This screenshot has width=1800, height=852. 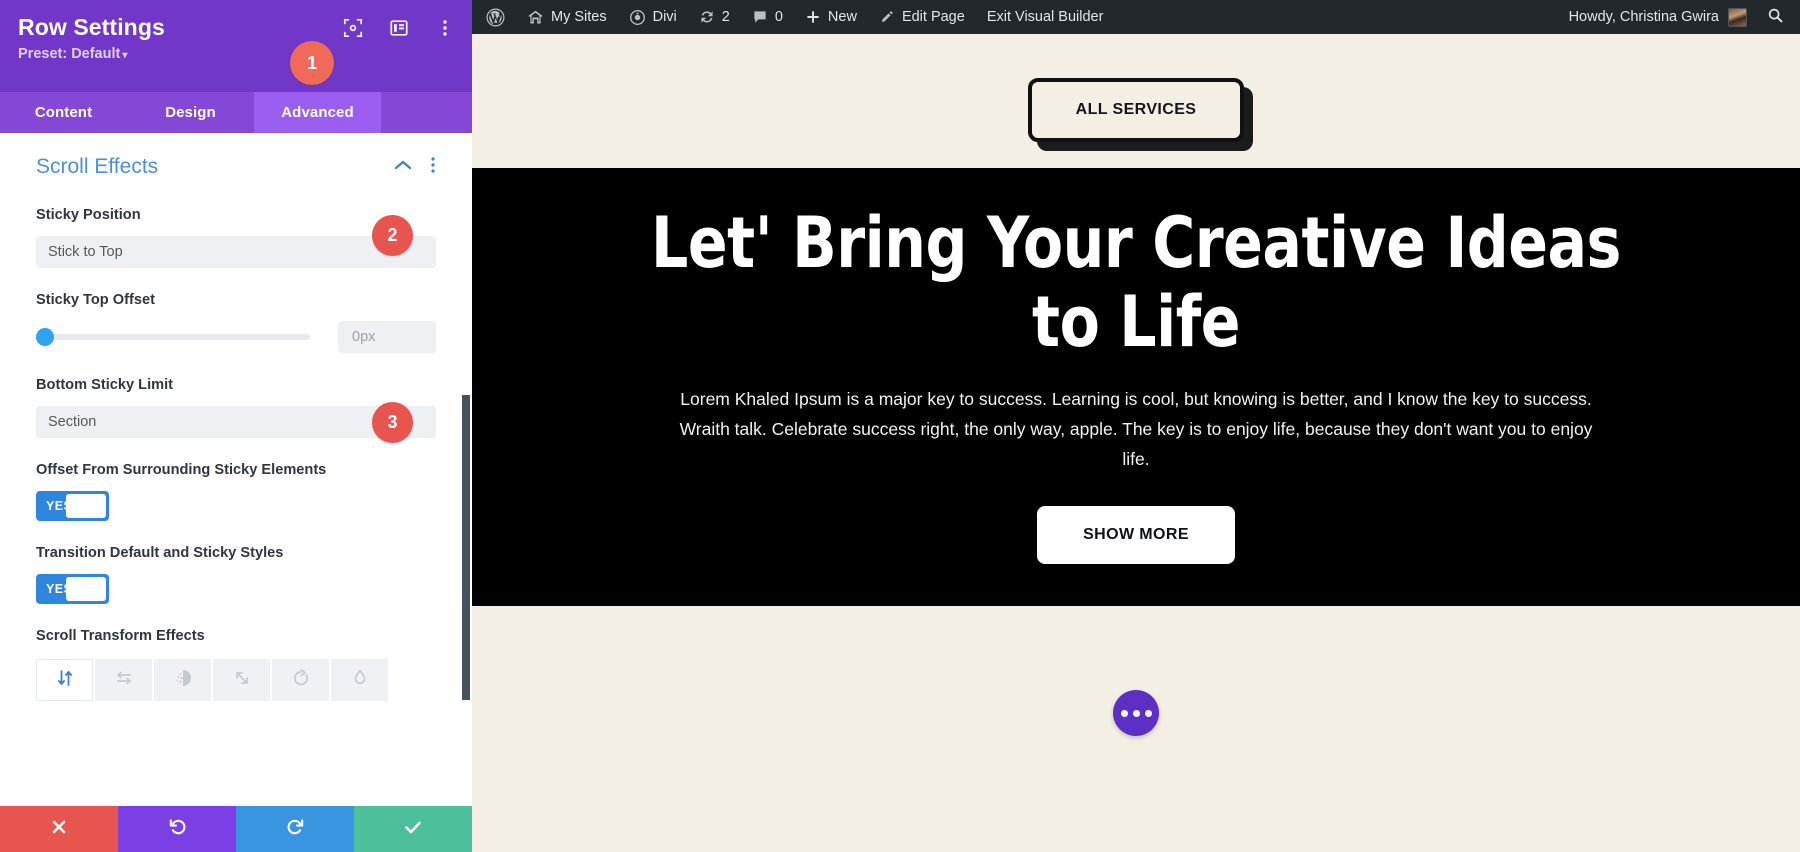 I want to click on scroll-transform-effects-options, so click(x=236, y=680).